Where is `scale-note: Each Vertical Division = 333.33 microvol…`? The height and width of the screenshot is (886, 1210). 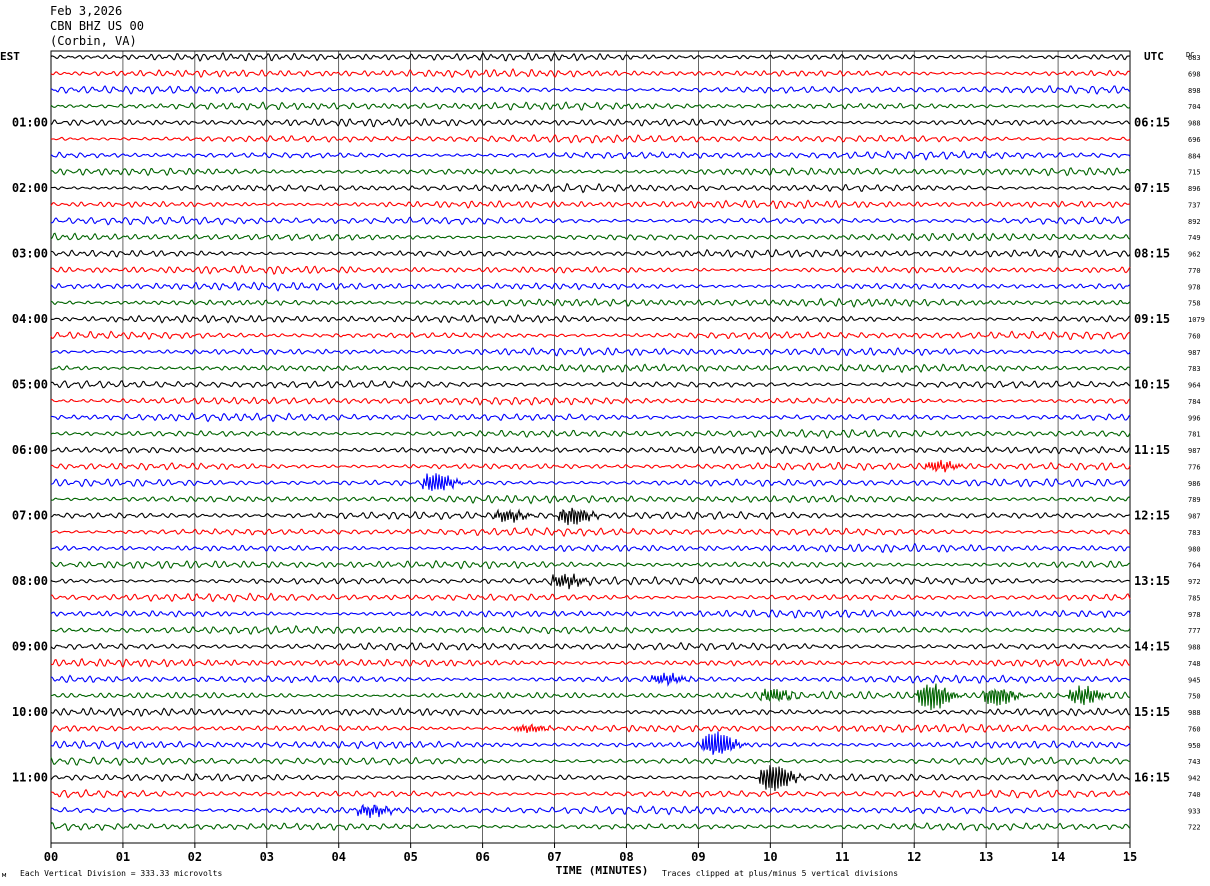 scale-note: Each Vertical Division = 333.33 microvol… is located at coordinates (121, 873).